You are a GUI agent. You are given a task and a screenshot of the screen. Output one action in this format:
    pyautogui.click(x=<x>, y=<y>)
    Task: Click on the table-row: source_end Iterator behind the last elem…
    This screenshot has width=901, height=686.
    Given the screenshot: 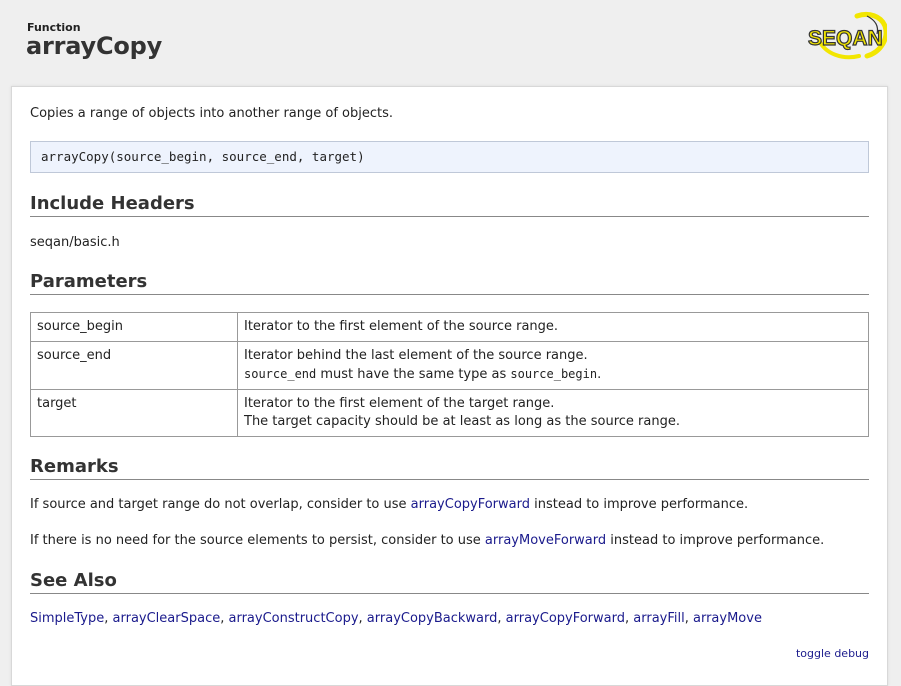 What is the action you would take?
    pyautogui.click(x=449, y=365)
    